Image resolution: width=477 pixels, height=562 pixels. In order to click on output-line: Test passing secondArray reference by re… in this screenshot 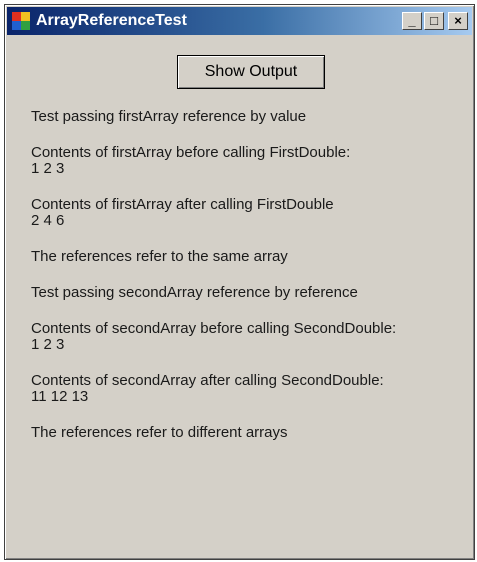, I will do `click(194, 292)`.